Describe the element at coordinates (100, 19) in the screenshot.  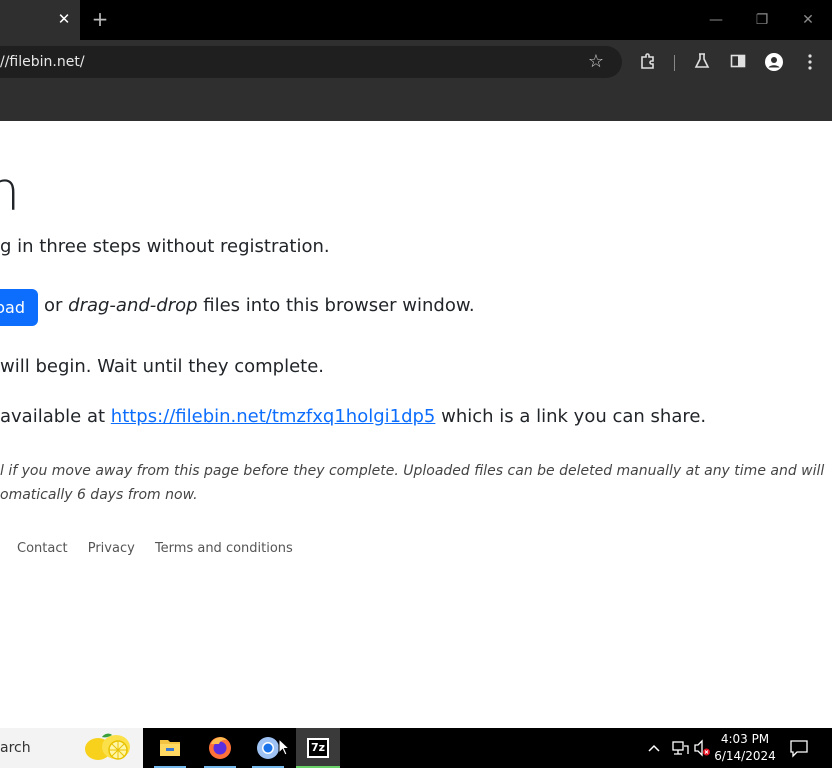
I see `new-tab-icon: +` at that location.